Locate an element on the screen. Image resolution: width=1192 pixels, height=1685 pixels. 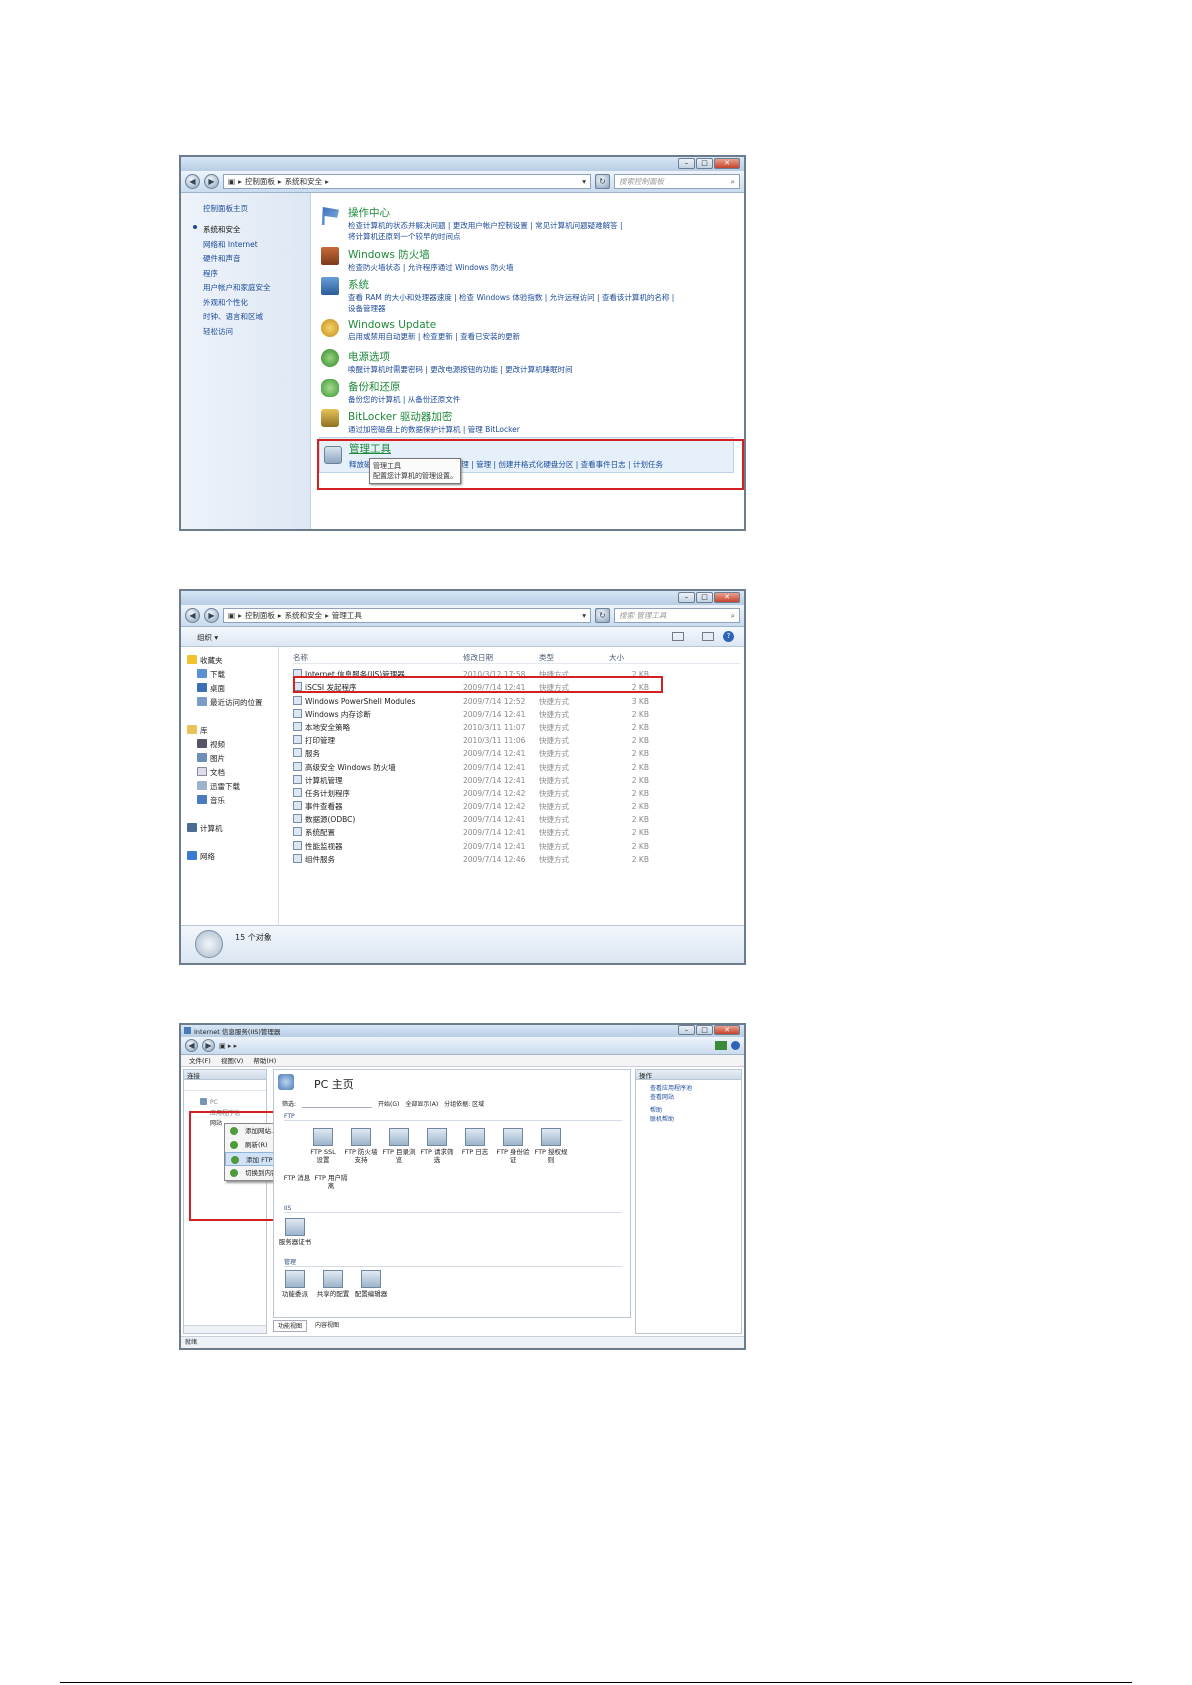
table-row: 本地安全策略 2010/3/11 11:07 快捷方式 2 KB is located at coordinates (516, 727).